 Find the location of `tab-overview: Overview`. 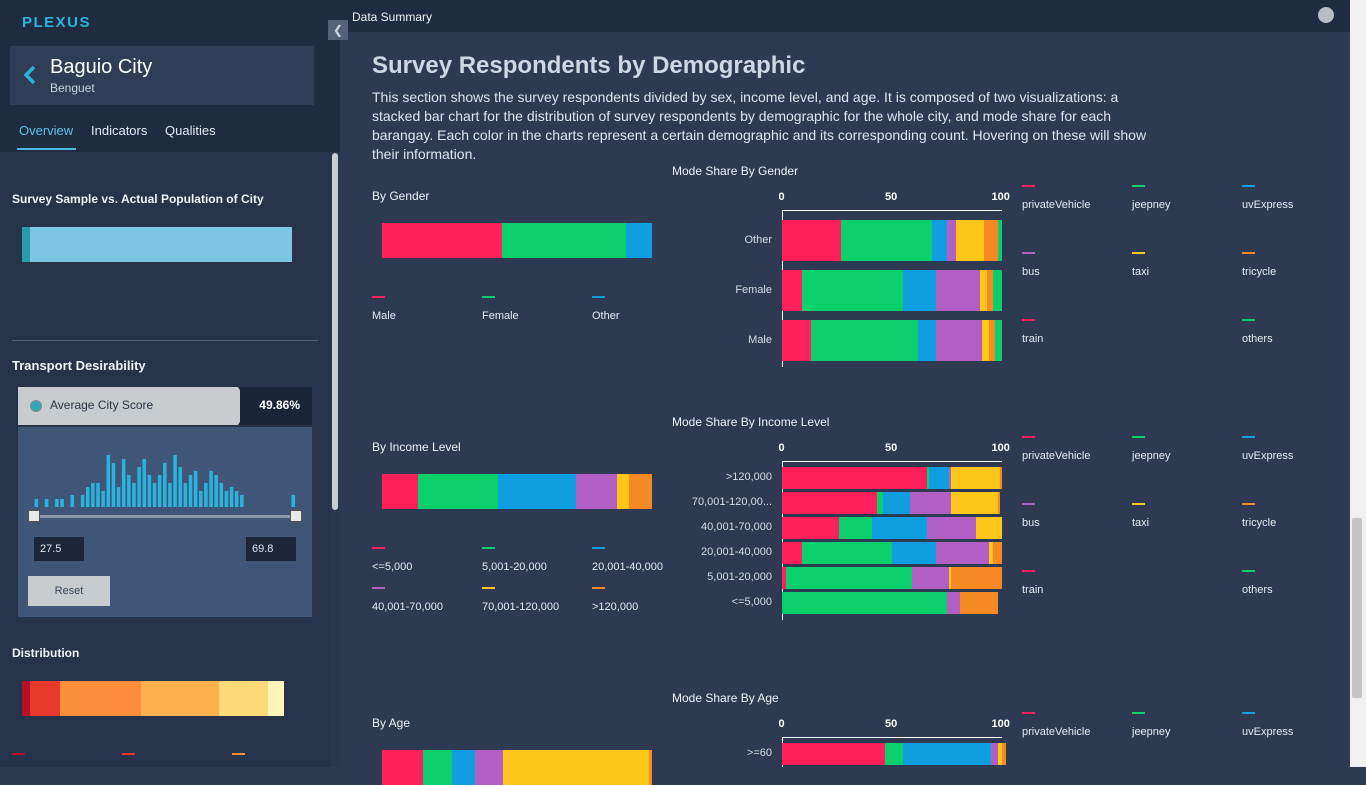

tab-overview: Overview is located at coordinates (46, 130).